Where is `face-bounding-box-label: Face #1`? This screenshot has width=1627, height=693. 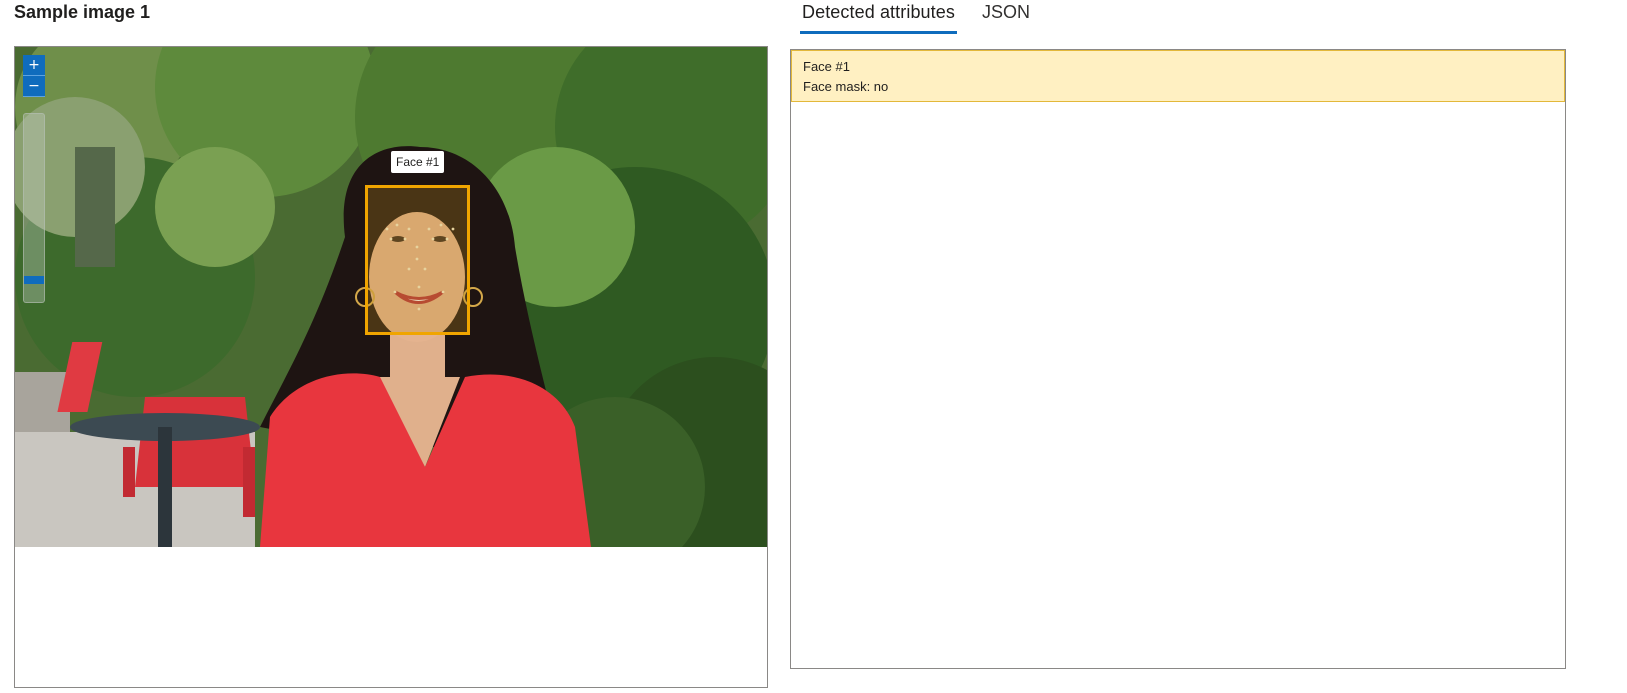
face-bounding-box-label: Face #1 is located at coordinates (418, 162).